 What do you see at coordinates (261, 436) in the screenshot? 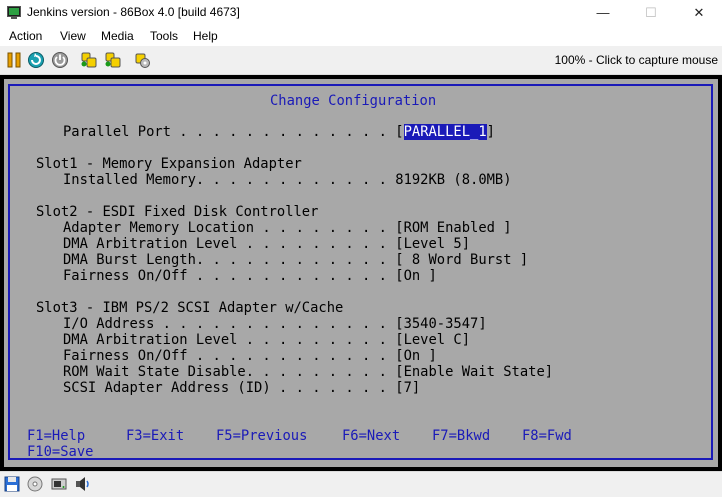
I see `function-key-previous: F5=Previous` at bounding box center [261, 436].